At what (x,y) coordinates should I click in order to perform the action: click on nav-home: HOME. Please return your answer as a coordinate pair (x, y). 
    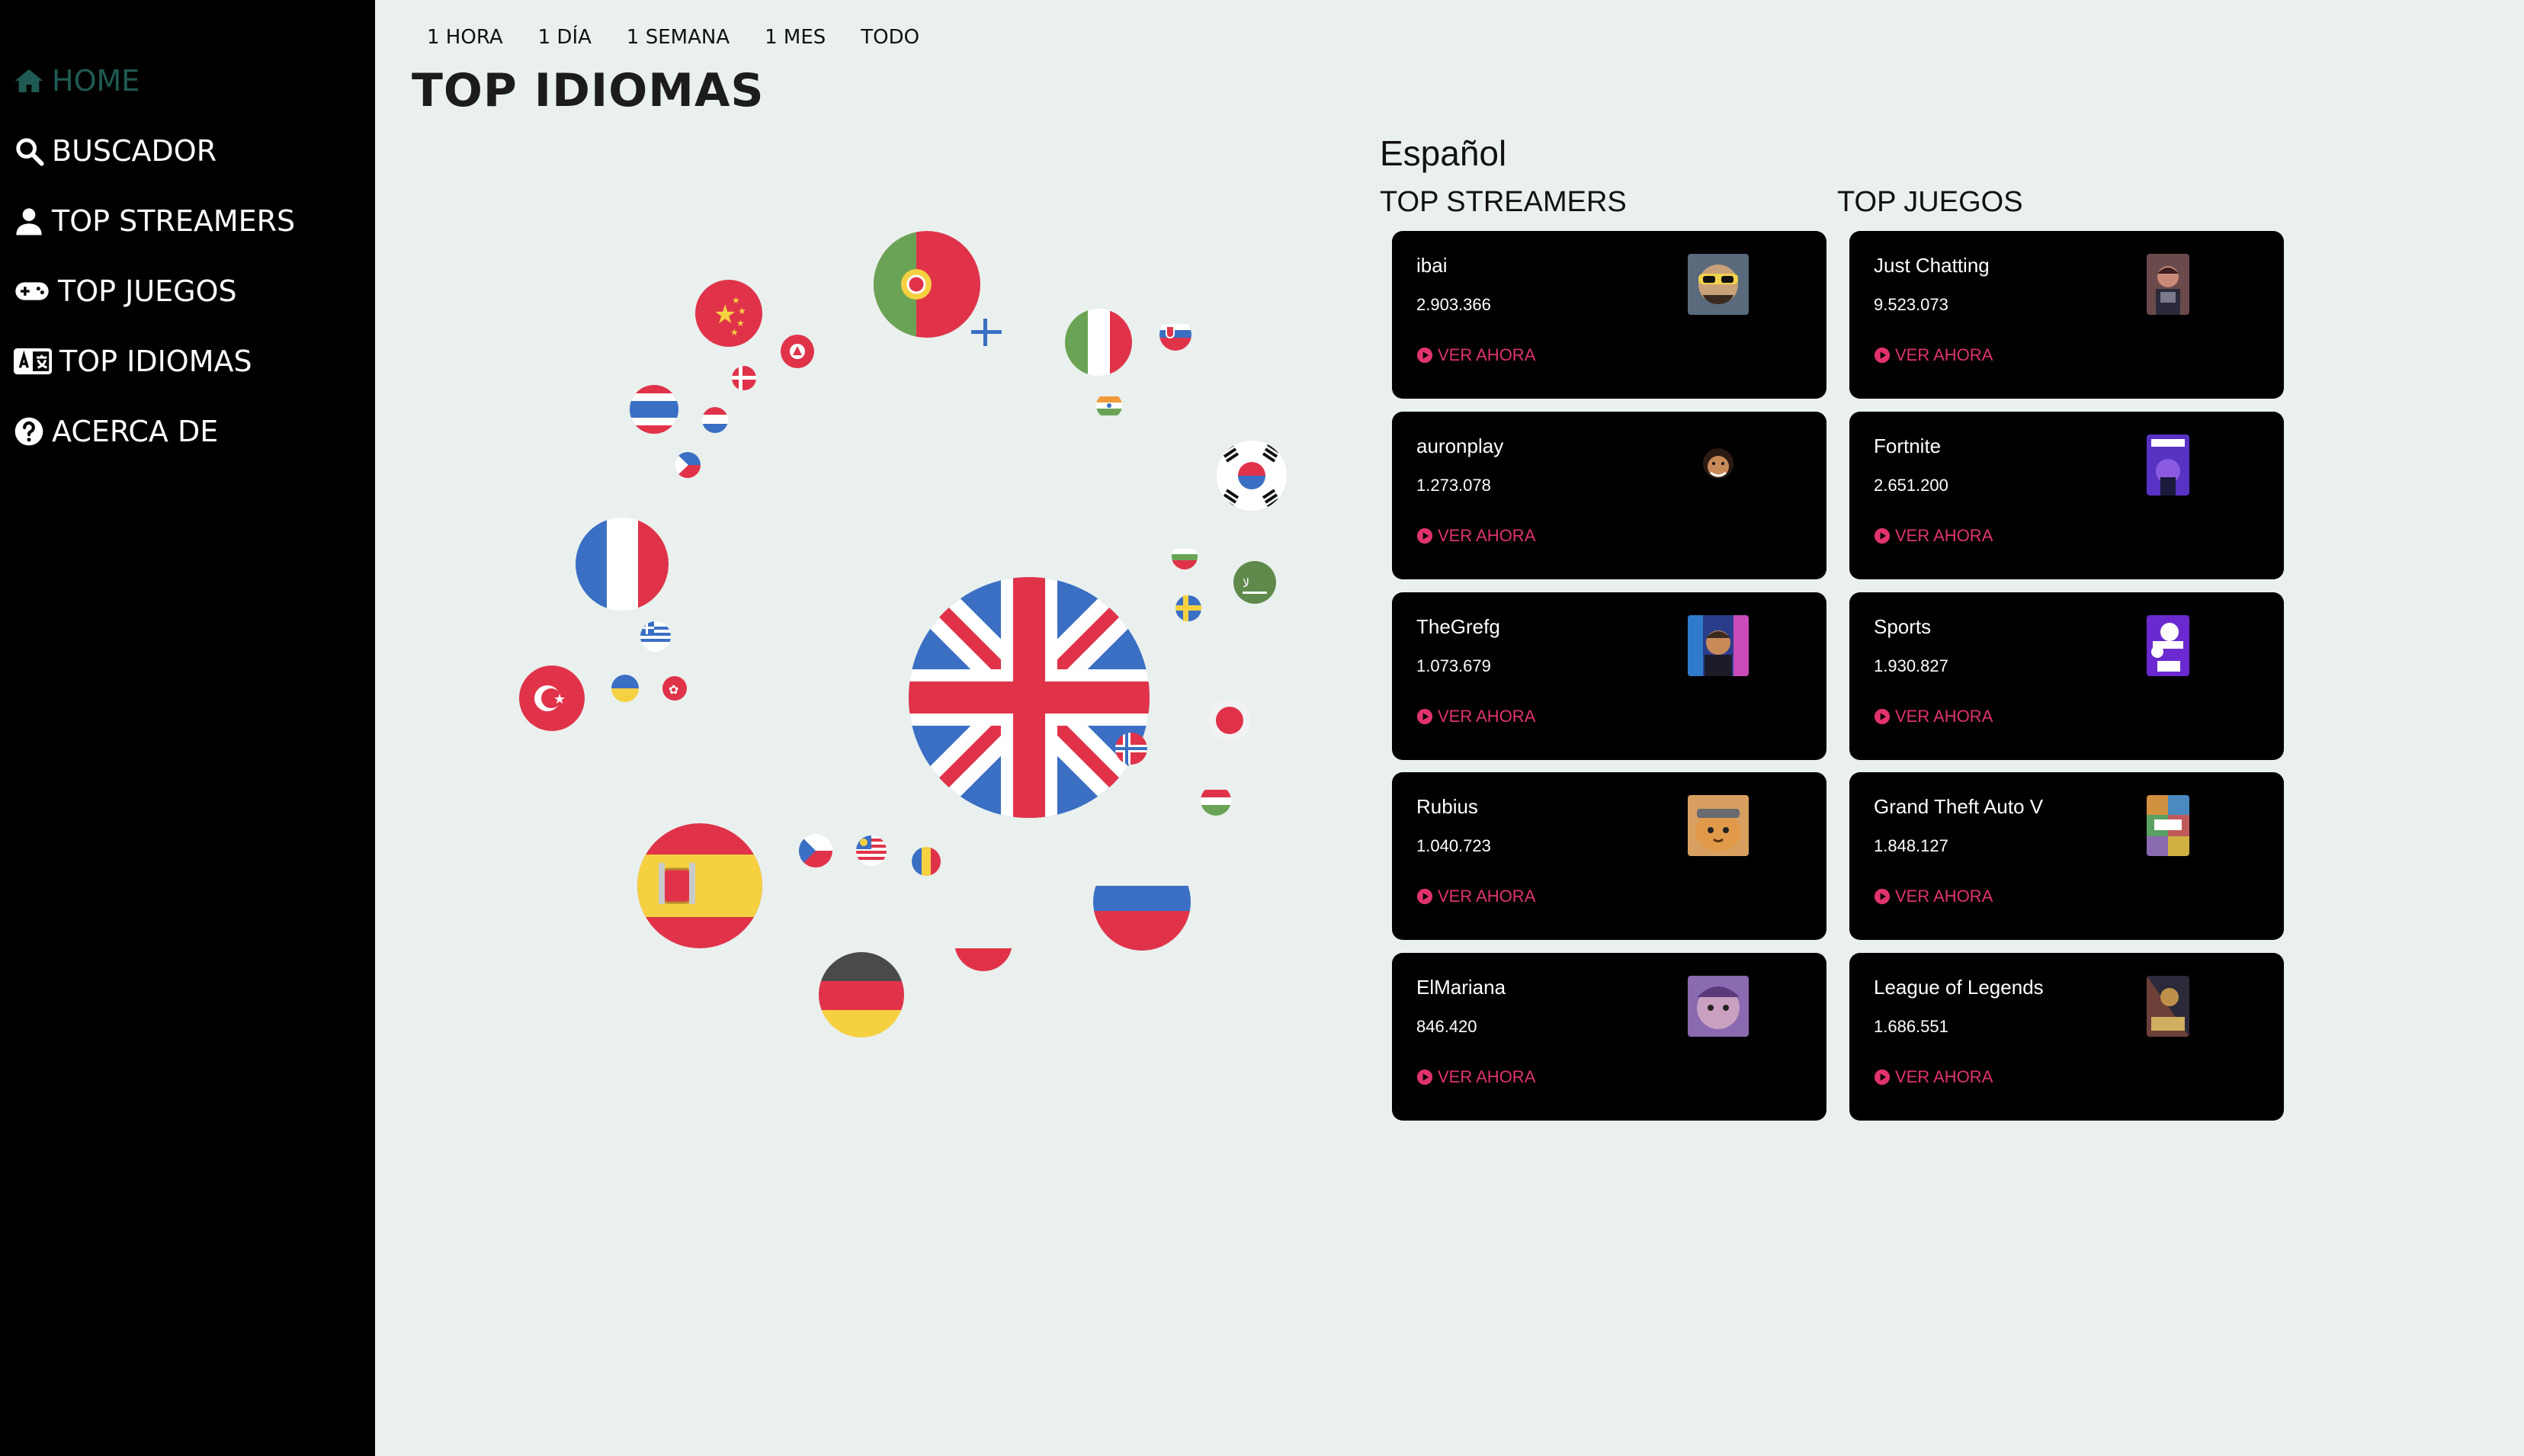
    Looking at the image, I should click on (77, 81).